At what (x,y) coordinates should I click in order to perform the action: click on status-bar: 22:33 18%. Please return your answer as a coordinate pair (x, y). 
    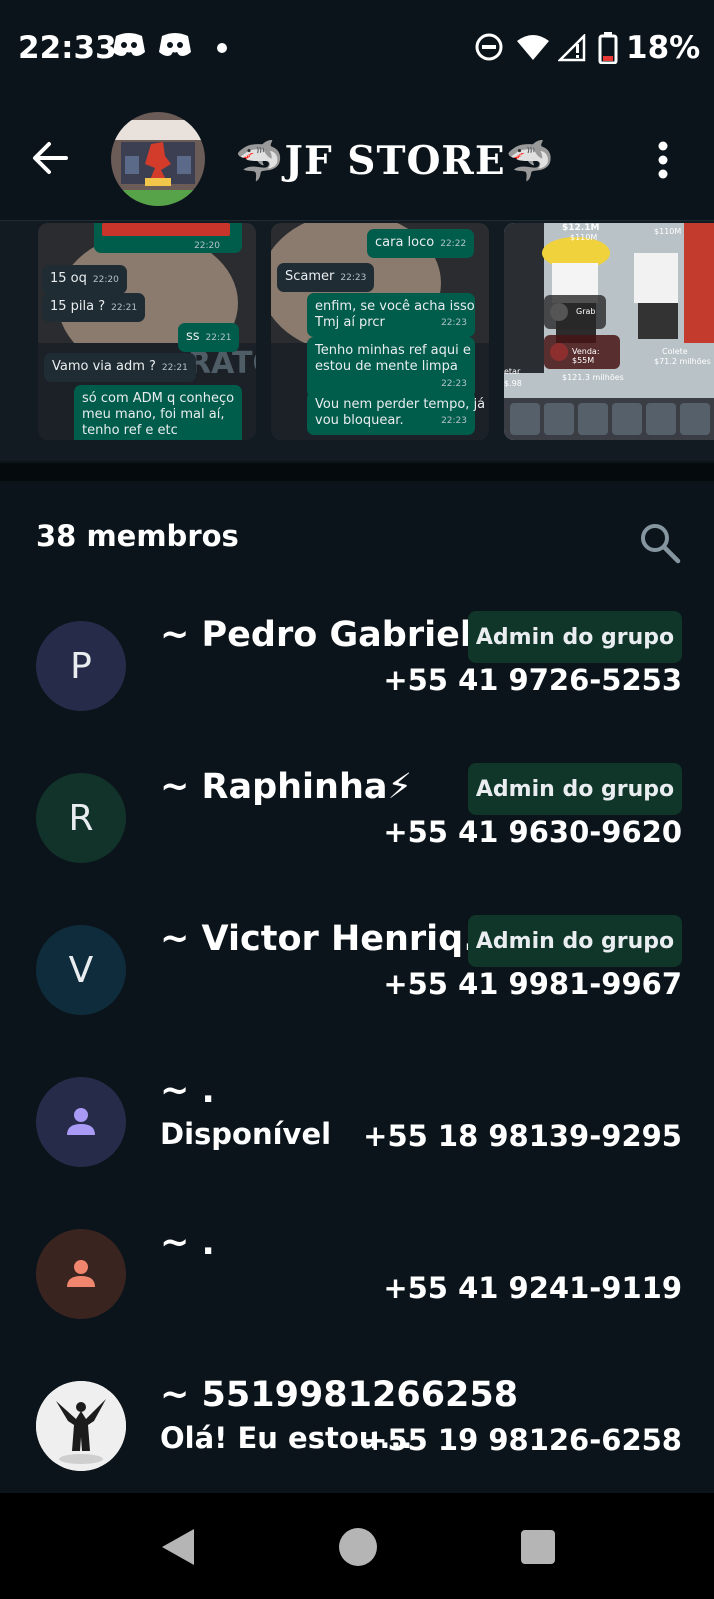
    Looking at the image, I should click on (357, 50).